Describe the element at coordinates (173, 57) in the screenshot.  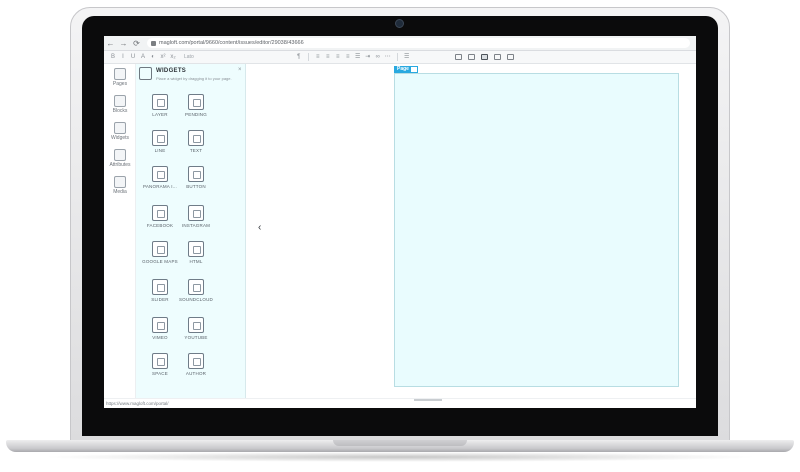
I see `subscript-icon: x₂` at that location.